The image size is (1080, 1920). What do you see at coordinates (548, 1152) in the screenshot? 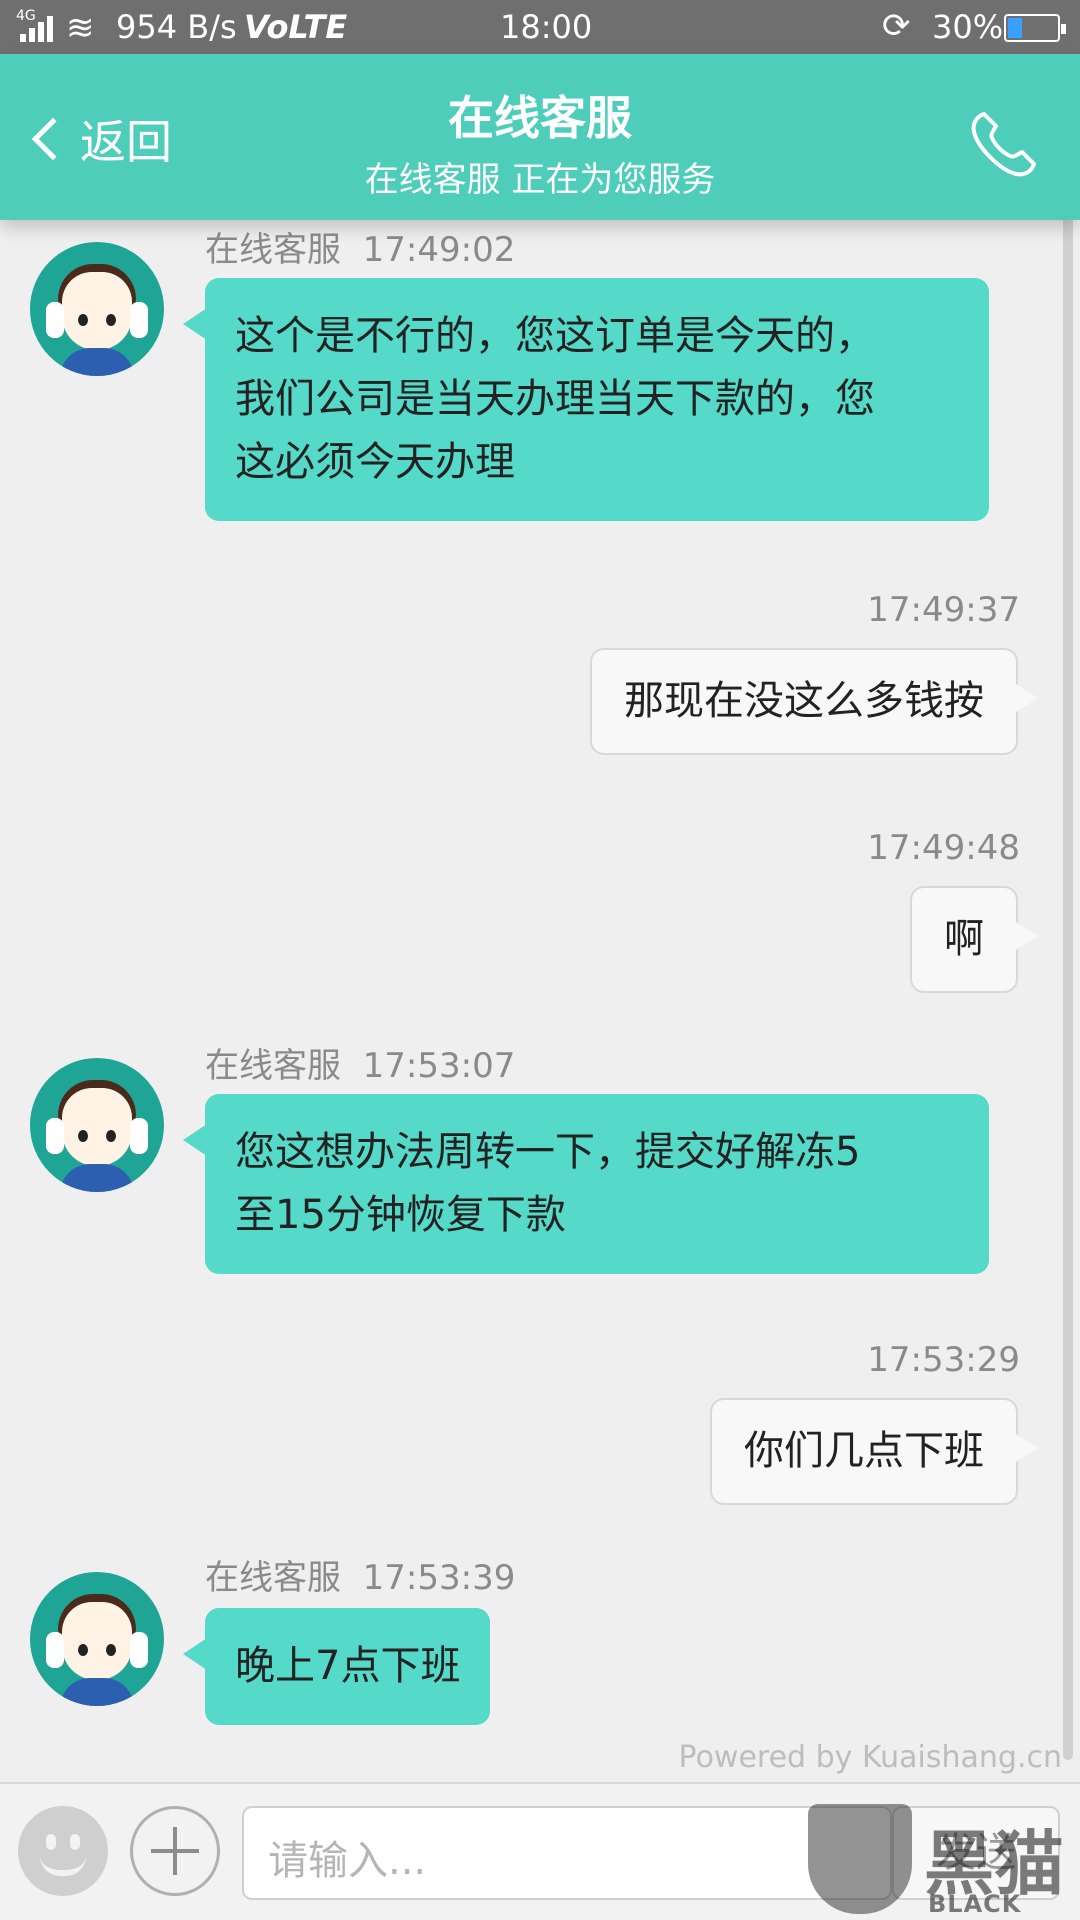
I see `message-line: 您这想办法周转一下，提交好解冻5` at bounding box center [548, 1152].